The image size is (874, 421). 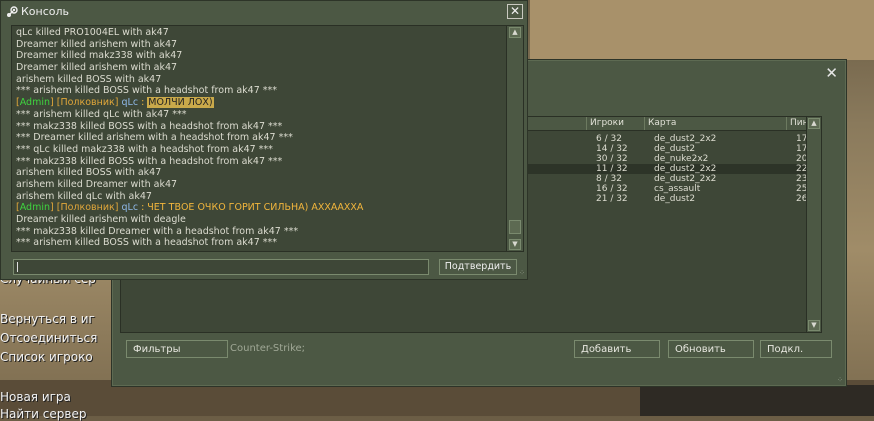 I want to click on console-line: arishem killed qLc with ak47, so click(x=84, y=196).